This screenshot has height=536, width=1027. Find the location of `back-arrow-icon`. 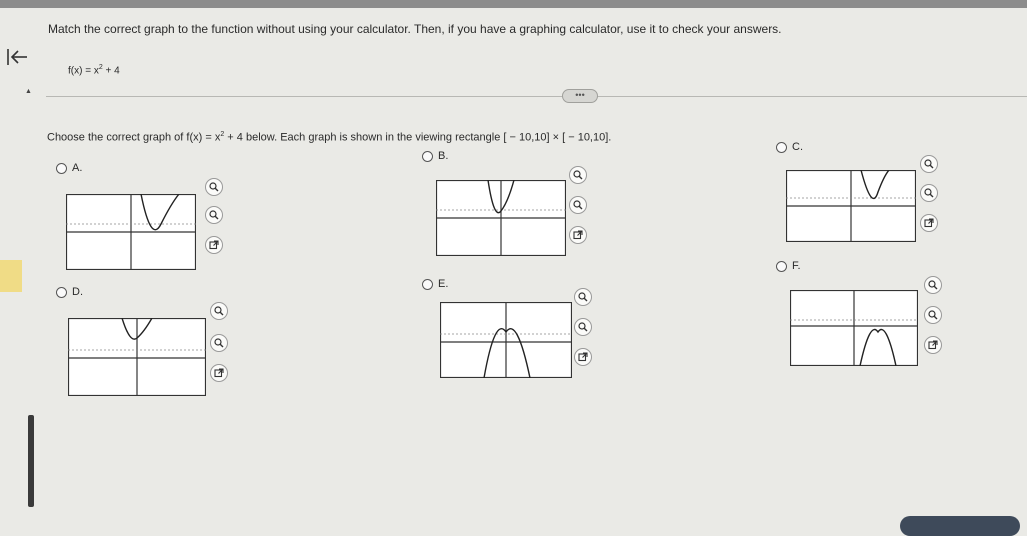

back-arrow-icon is located at coordinates (17, 57).